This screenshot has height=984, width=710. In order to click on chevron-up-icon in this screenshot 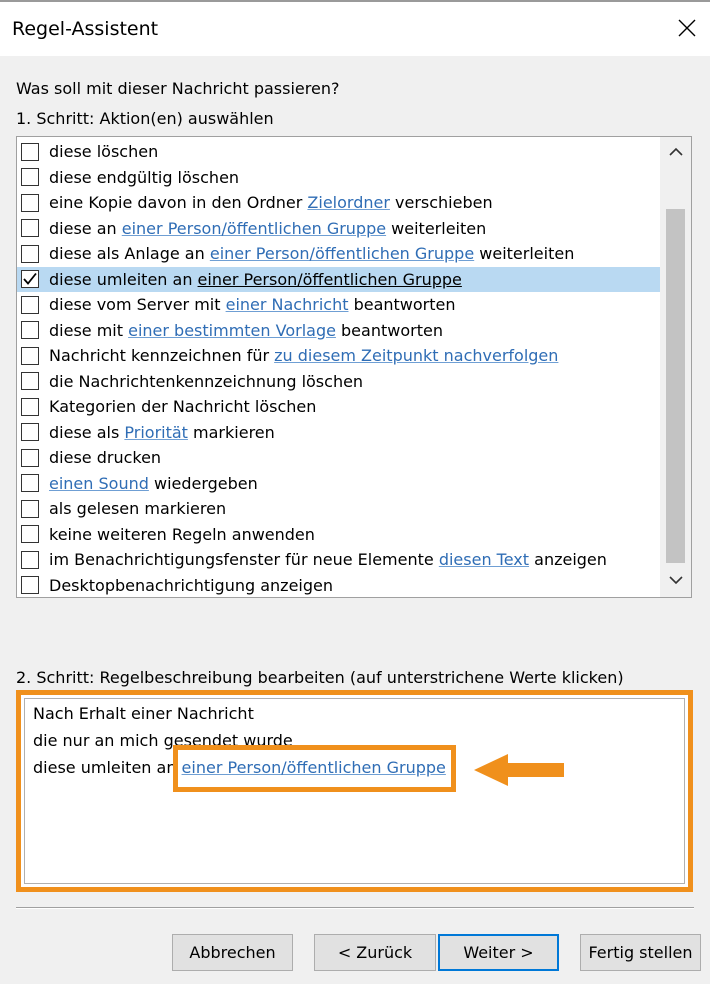, I will do `click(676, 151)`.